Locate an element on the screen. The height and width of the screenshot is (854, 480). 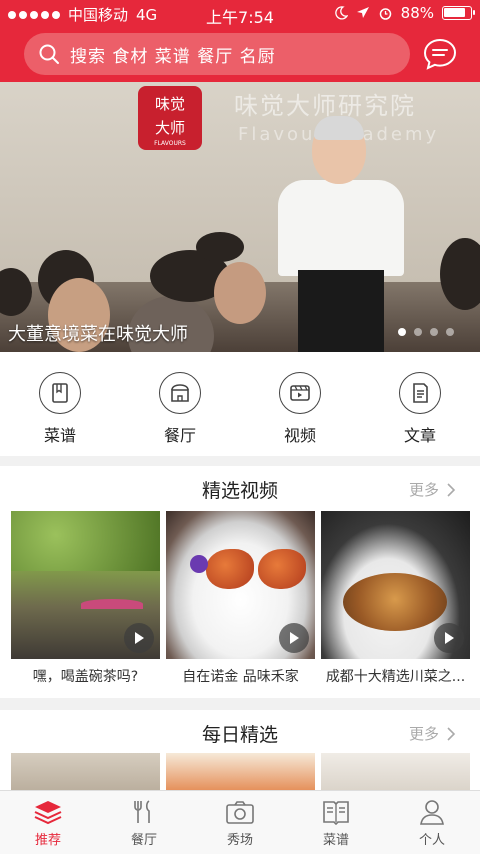
category-shortcuts: 菜谱 餐厅 视频 文章 is located at coordinates (240, 404).